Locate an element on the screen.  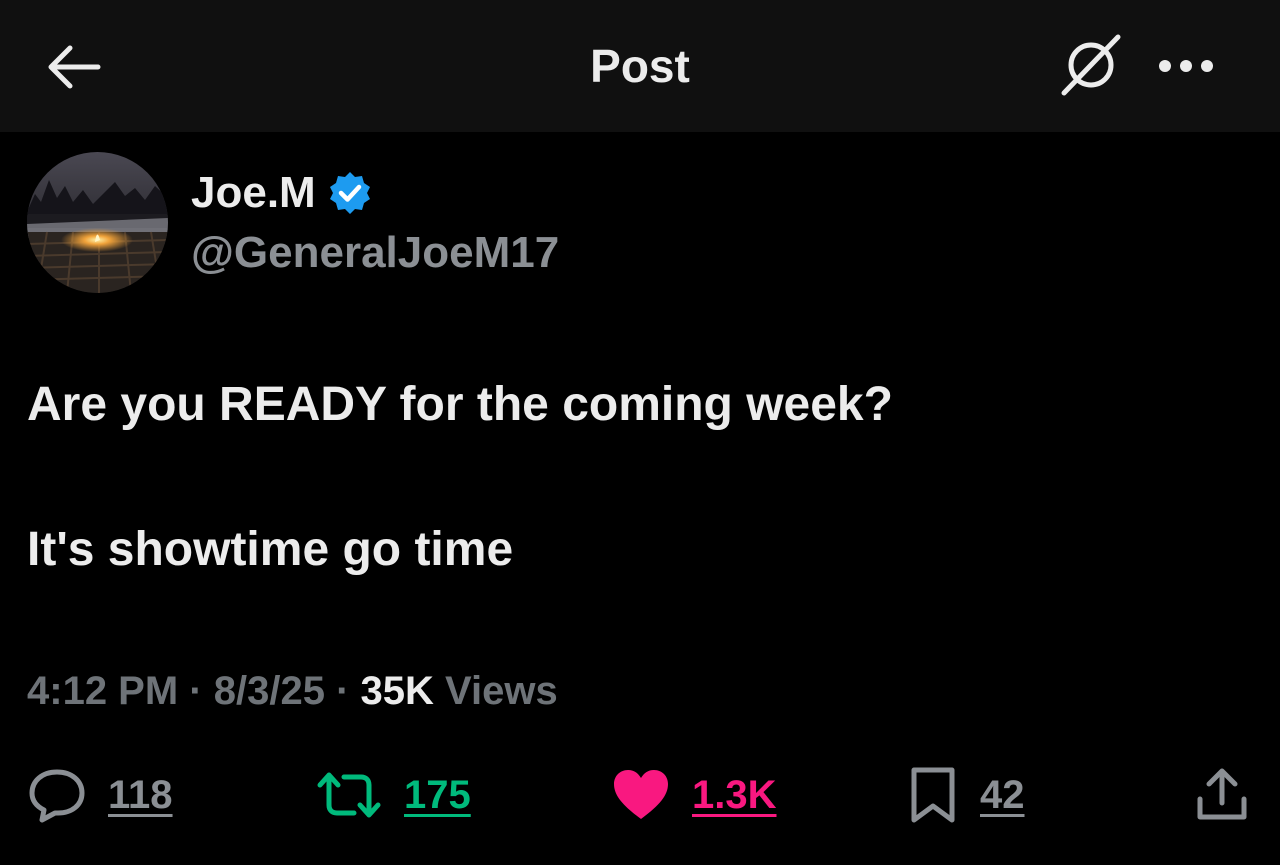
bookmark-icon is located at coordinates (933, 795).